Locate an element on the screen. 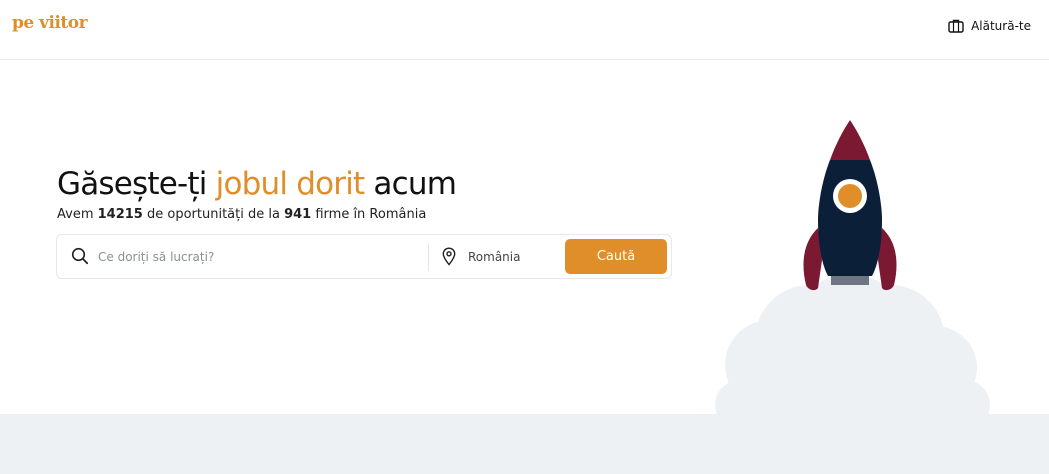  rocket-nose is located at coordinates (850, 140).